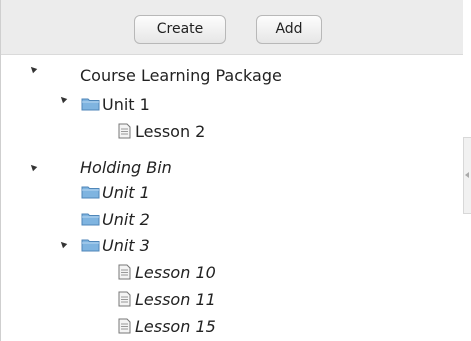  I want to click on tree-node-unit: Unit 2, so click(115, 219).